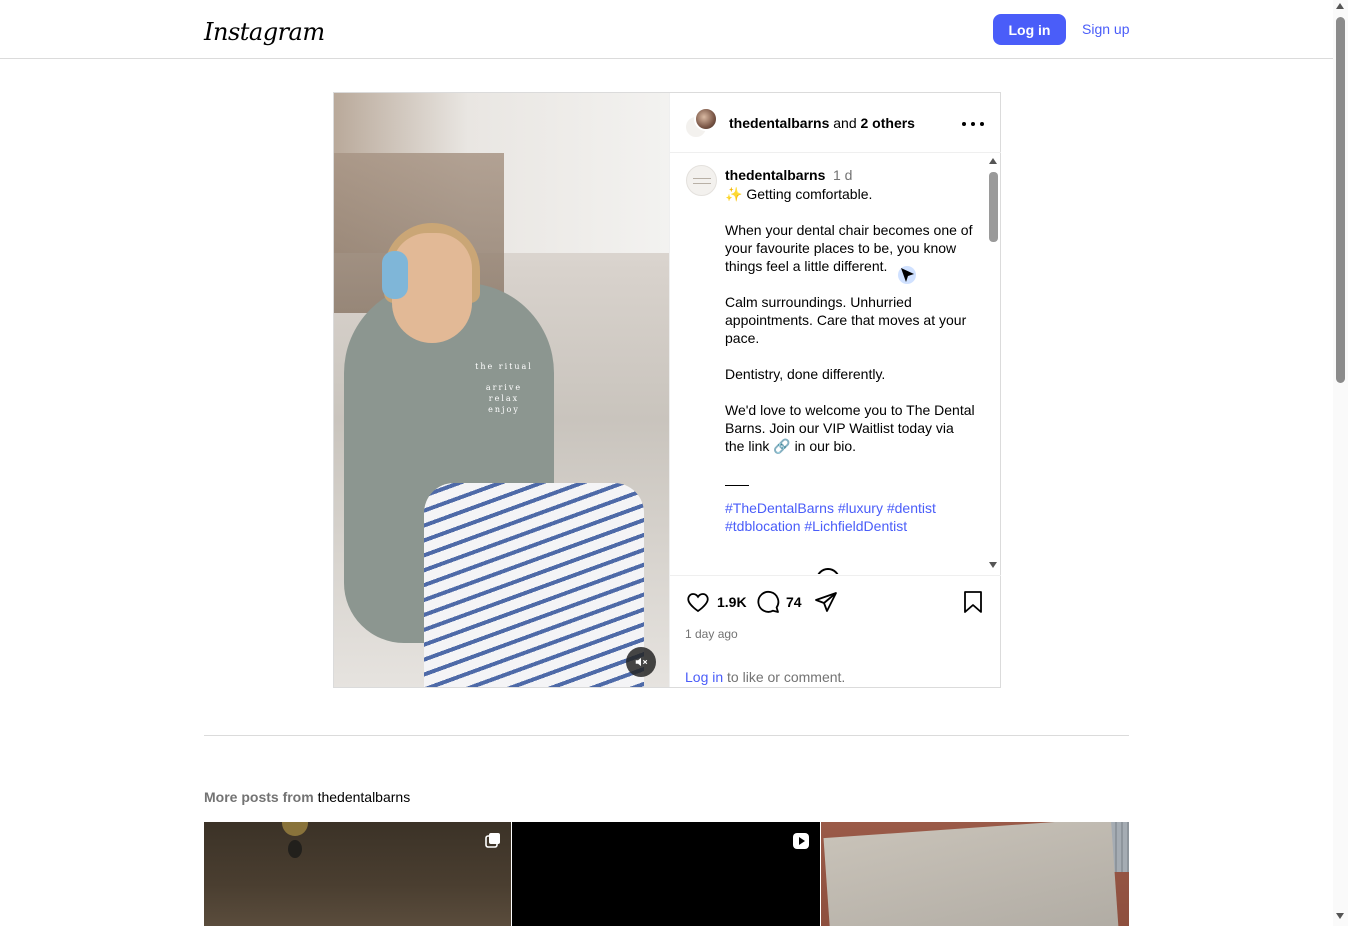  I want to click on login-button: Log in, so click(1029, 29).